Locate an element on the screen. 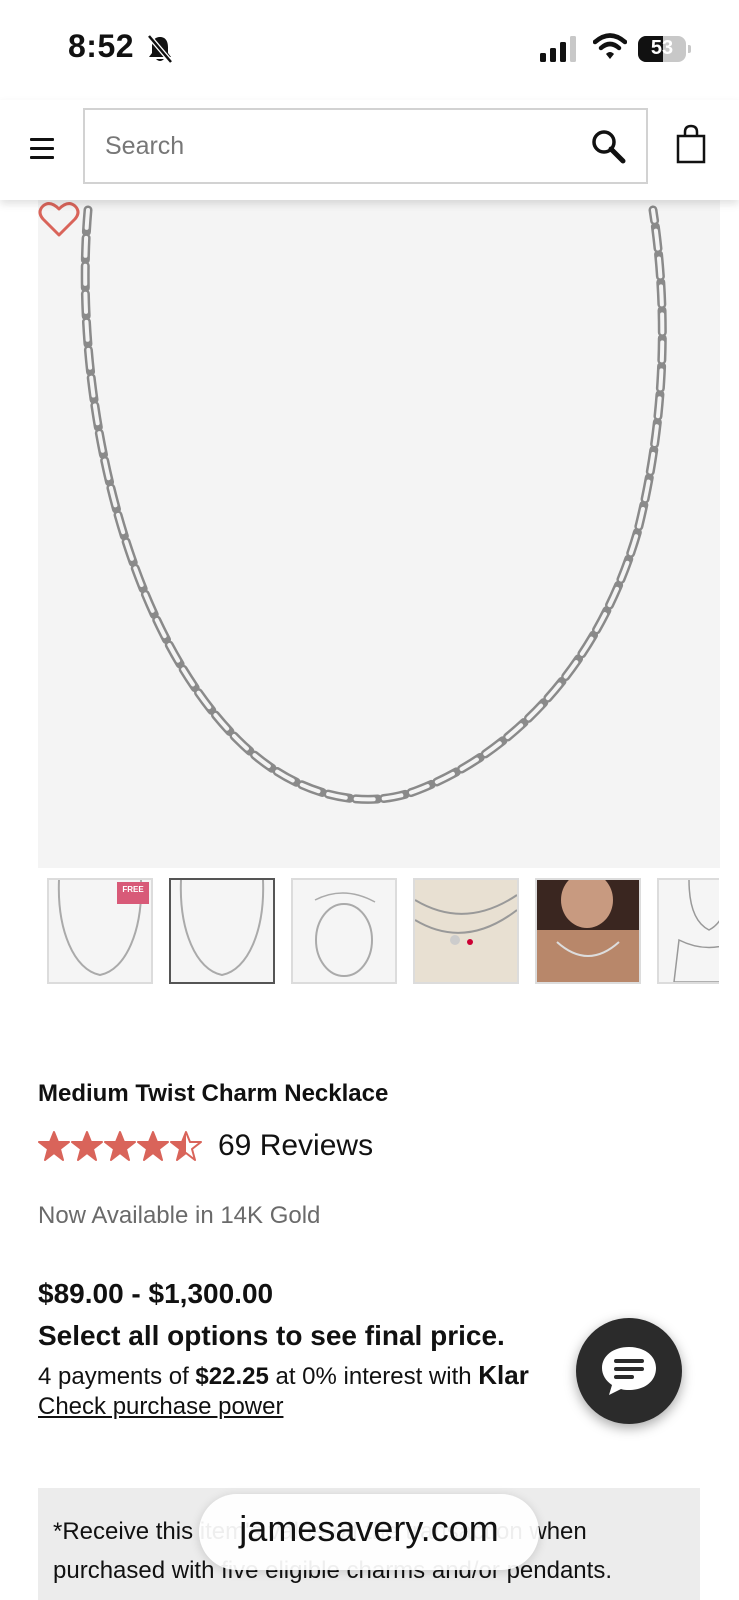  browser-url-bar: jamesavery.com is located at coordinates (369, 1532).